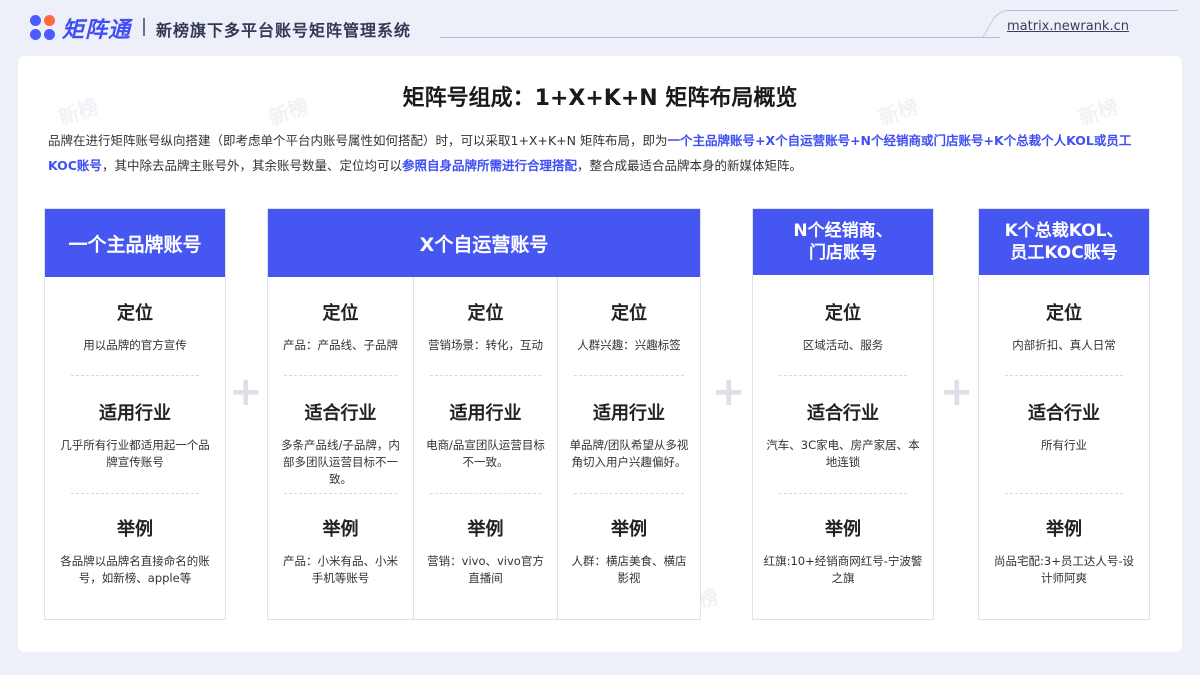 This screenshot has height=675, width=1200. Describe the element at coordinates (843, 569) in the screenshot. I see `example-text: 红旗:10+经销商网红号-宁波警之旗` at that location.